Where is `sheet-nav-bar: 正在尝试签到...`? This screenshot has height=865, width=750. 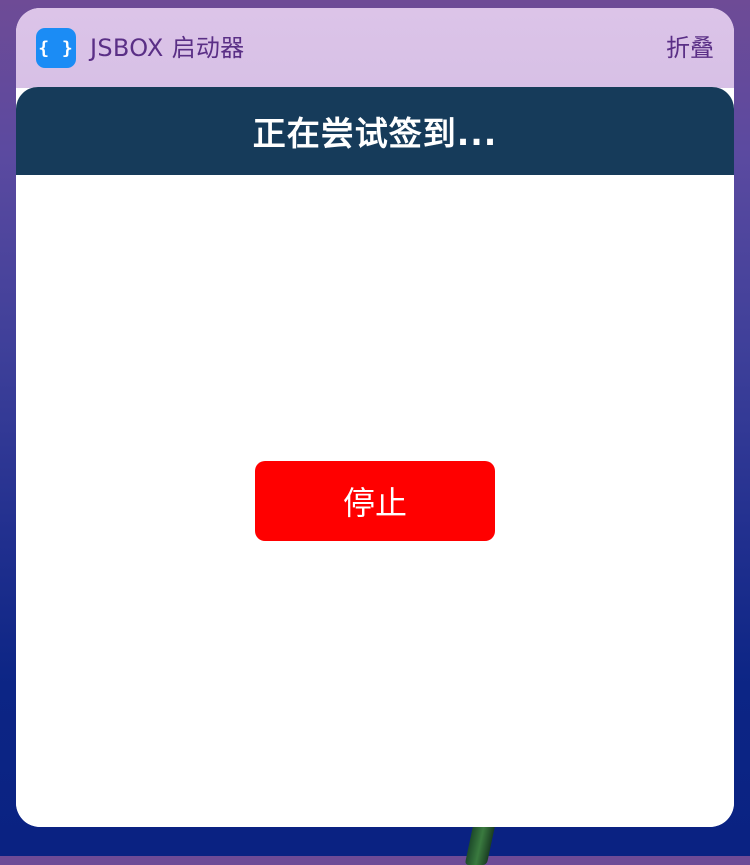 sheet-nav-bar: 正在尝试签到... is located at coordinates (375, 131).